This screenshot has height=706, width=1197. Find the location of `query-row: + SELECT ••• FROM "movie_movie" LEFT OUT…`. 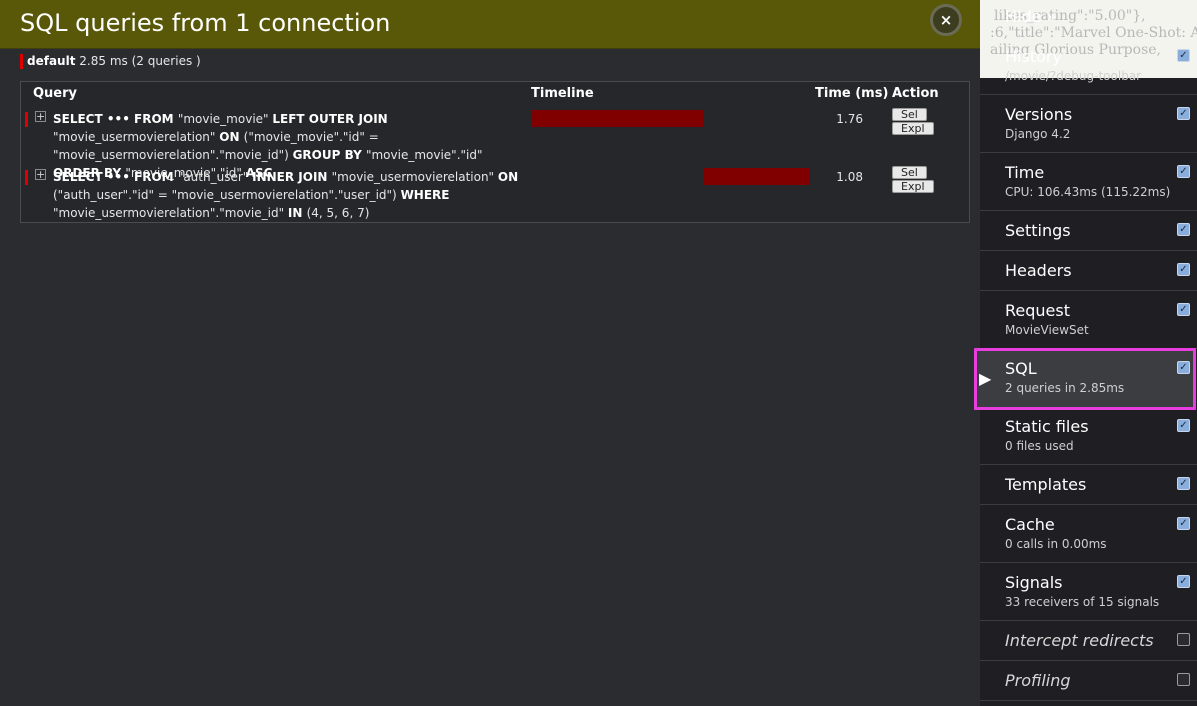

query-row: + SELECT ••• FROM "movie_movie" LEFT OUT… is located at coordinates (495, 143).